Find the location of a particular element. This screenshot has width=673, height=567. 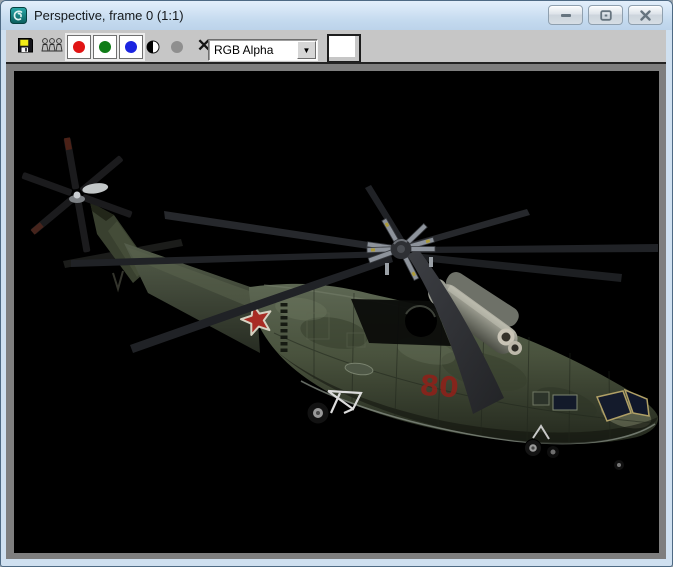

maximize-icon is located at coordinates (605, 15).